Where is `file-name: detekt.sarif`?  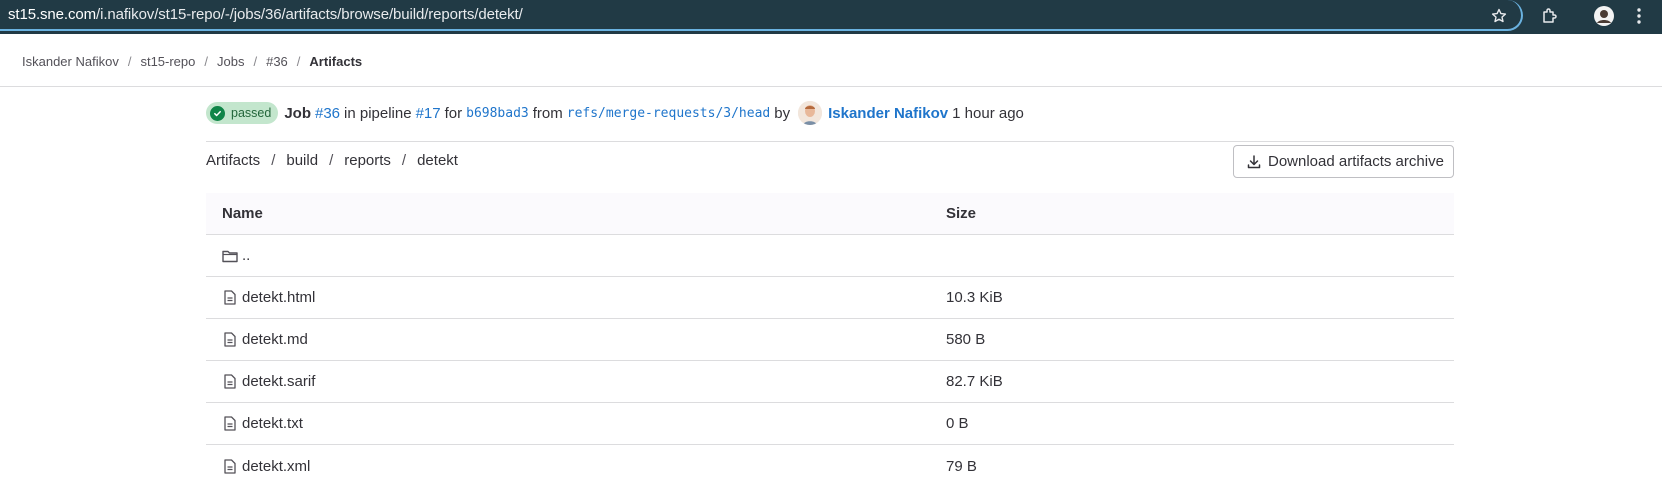 file-name: detekt.sarif is located at coordinates (278, 381).